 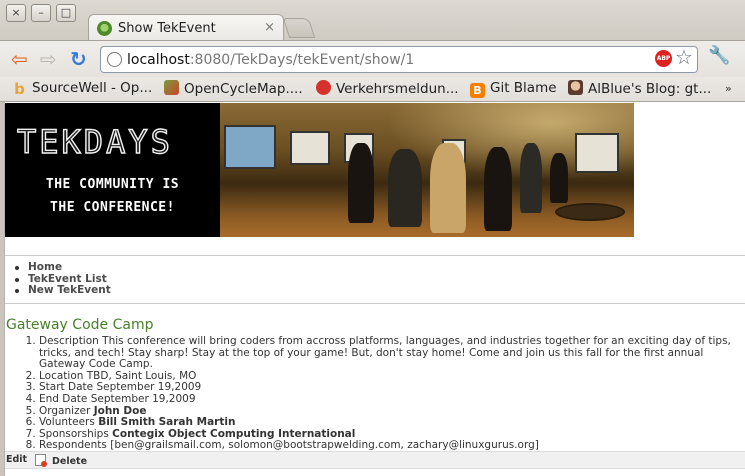 I want to click on delete-button: Delete, so click(x=61, y=460).